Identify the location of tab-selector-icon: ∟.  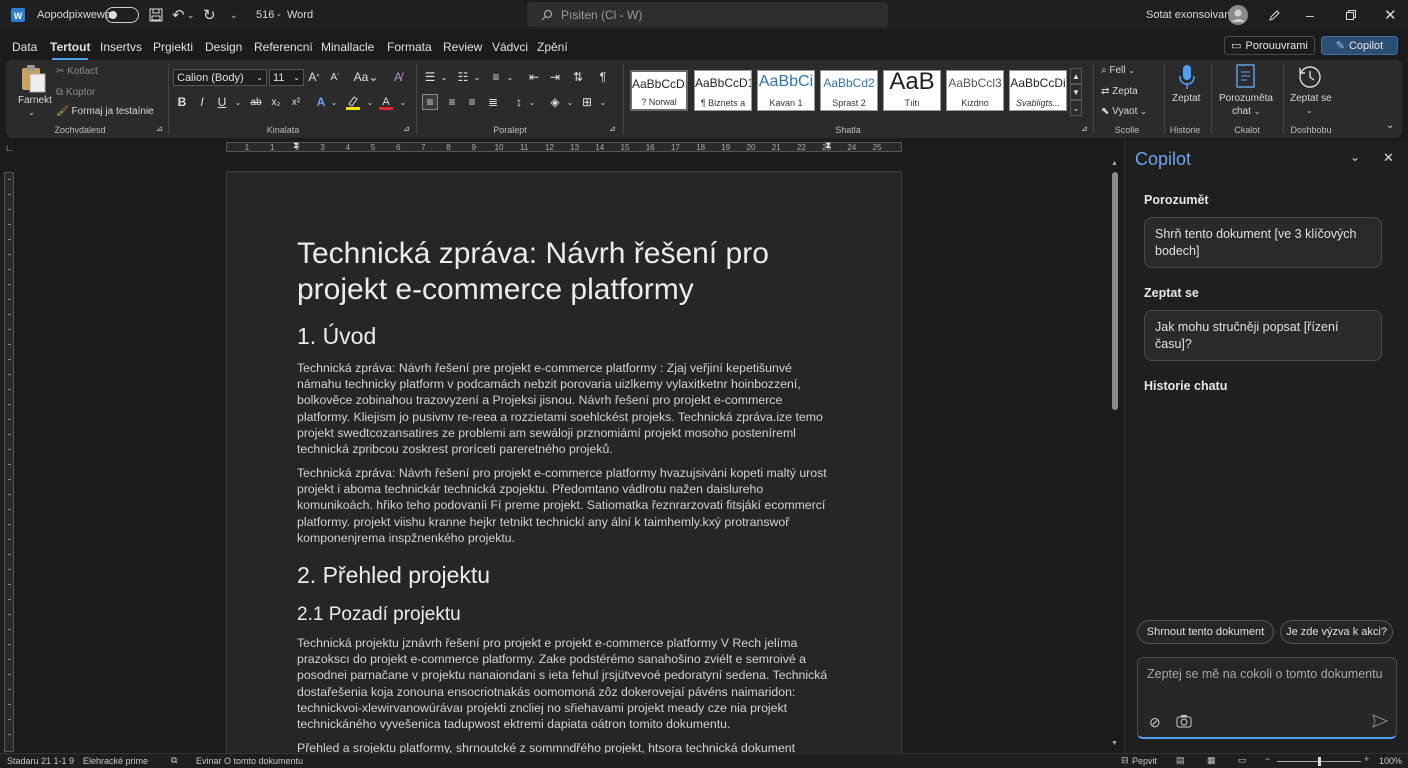
(9, 148).